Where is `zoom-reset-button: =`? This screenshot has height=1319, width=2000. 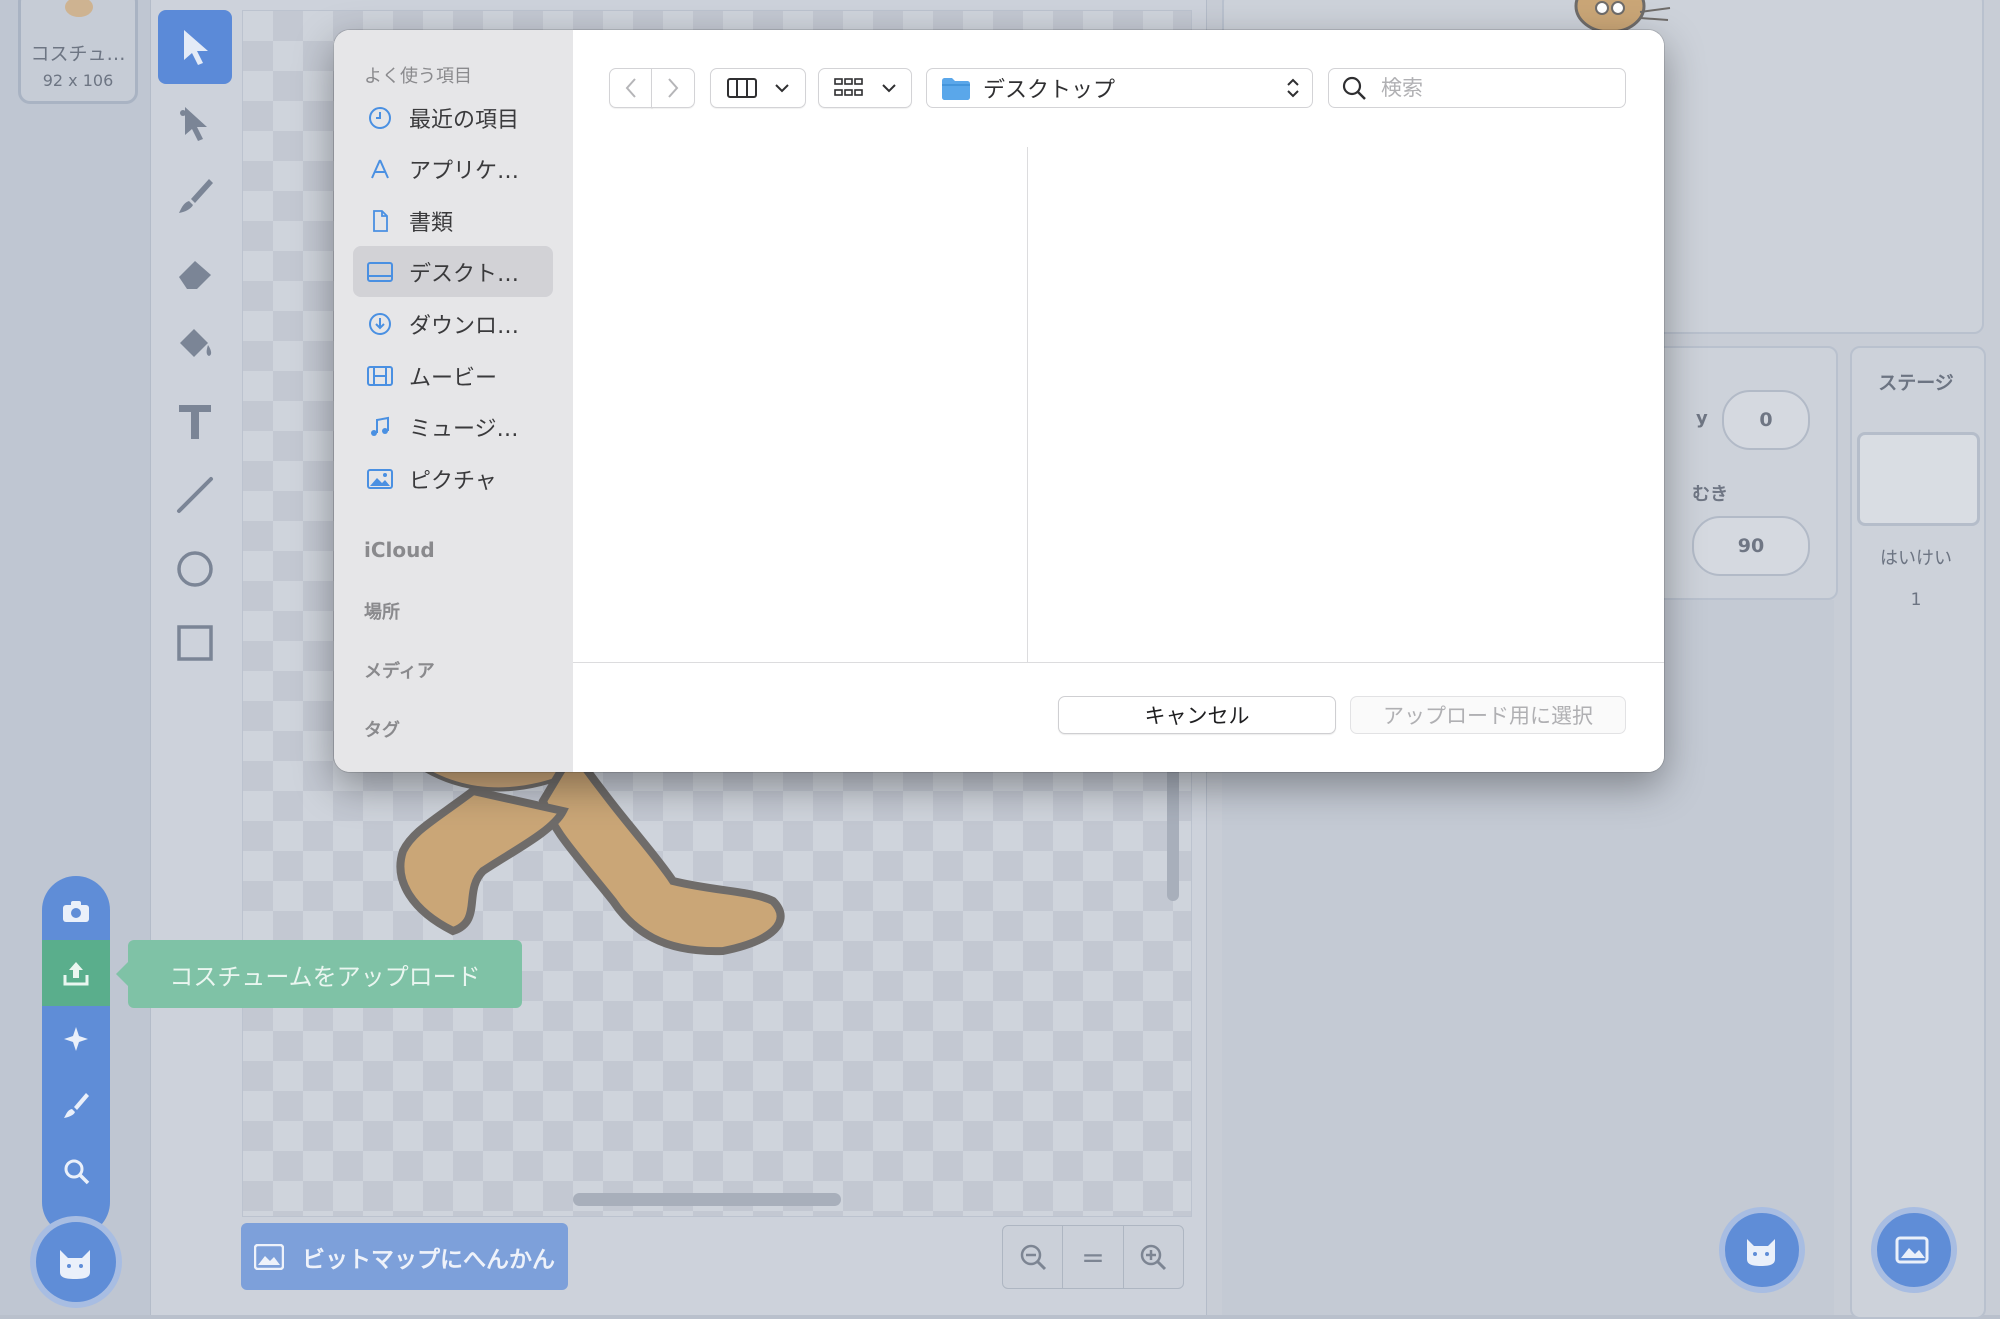 zoom-reset-button: = is located at coordinates (1093, 1257).